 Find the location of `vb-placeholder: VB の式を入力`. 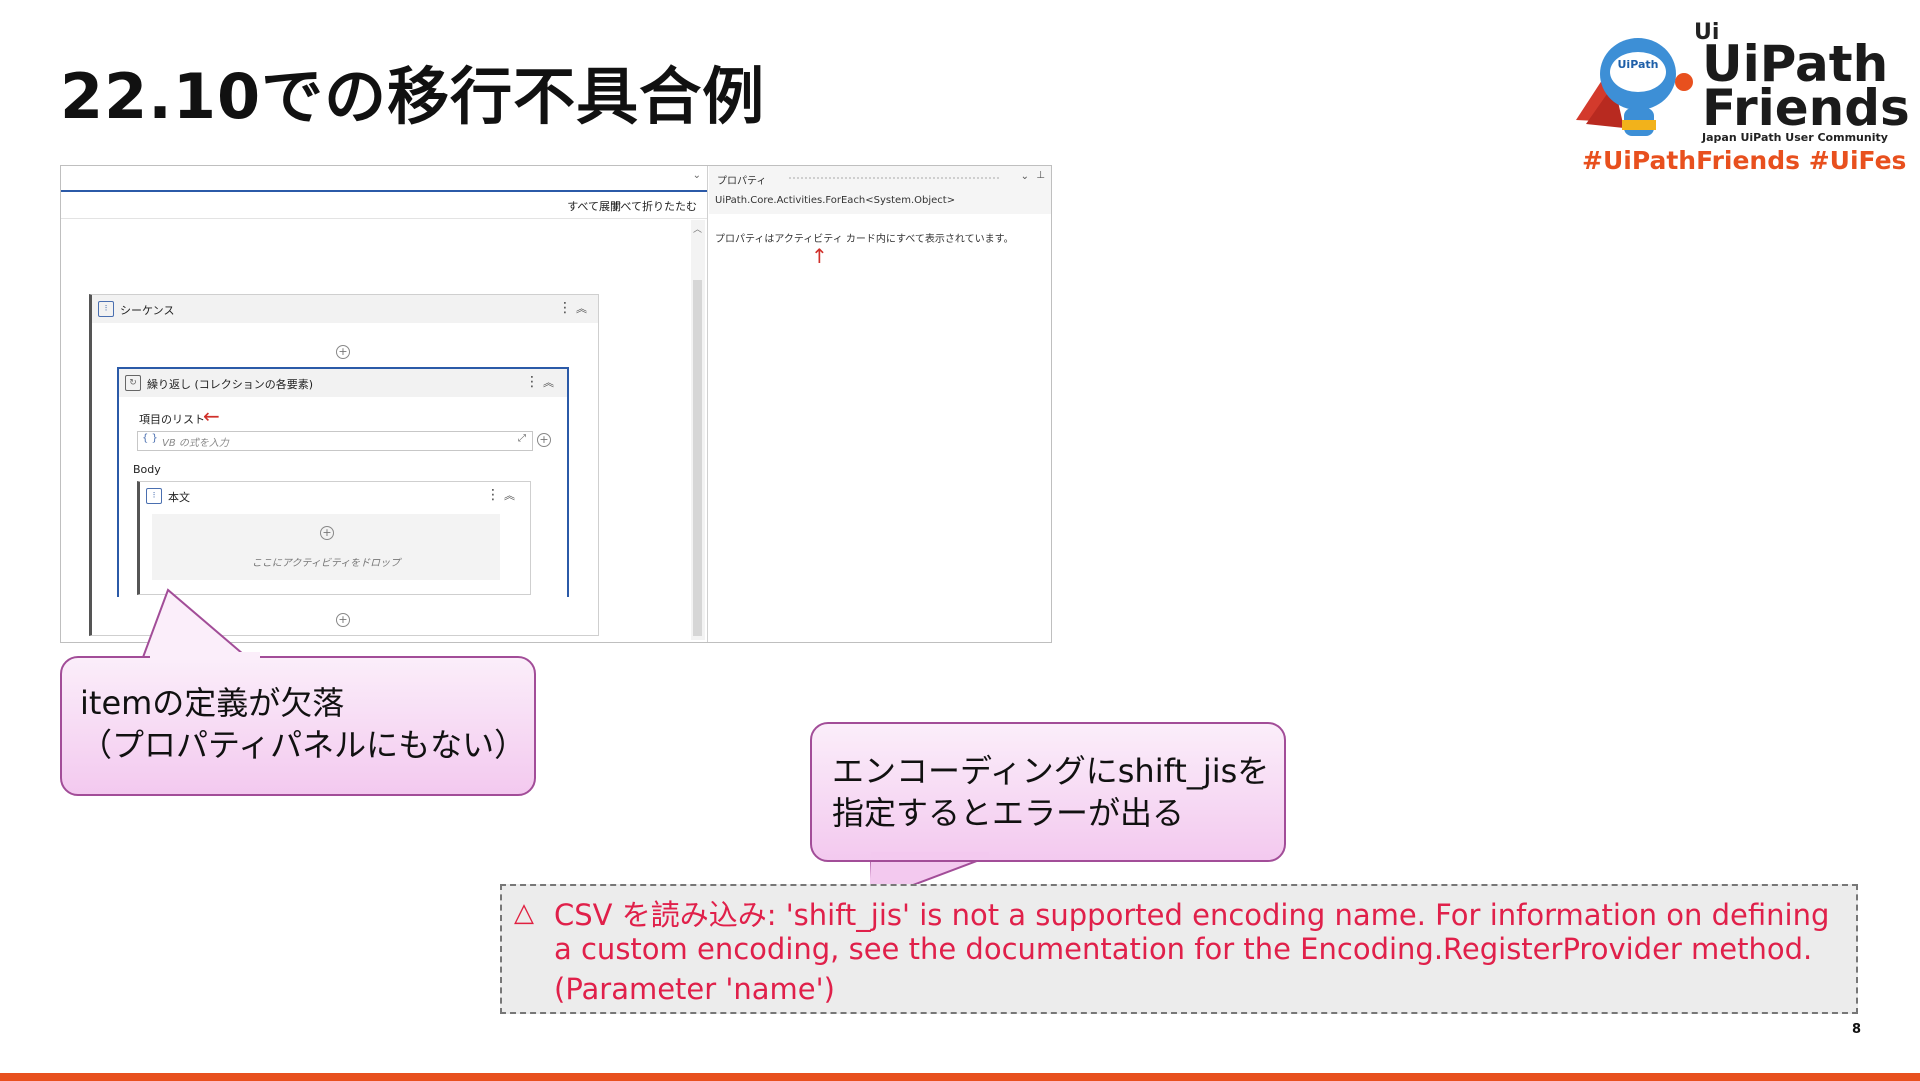

vb-placeholder: VB の式を入力 is located at coordinates (195, 443).